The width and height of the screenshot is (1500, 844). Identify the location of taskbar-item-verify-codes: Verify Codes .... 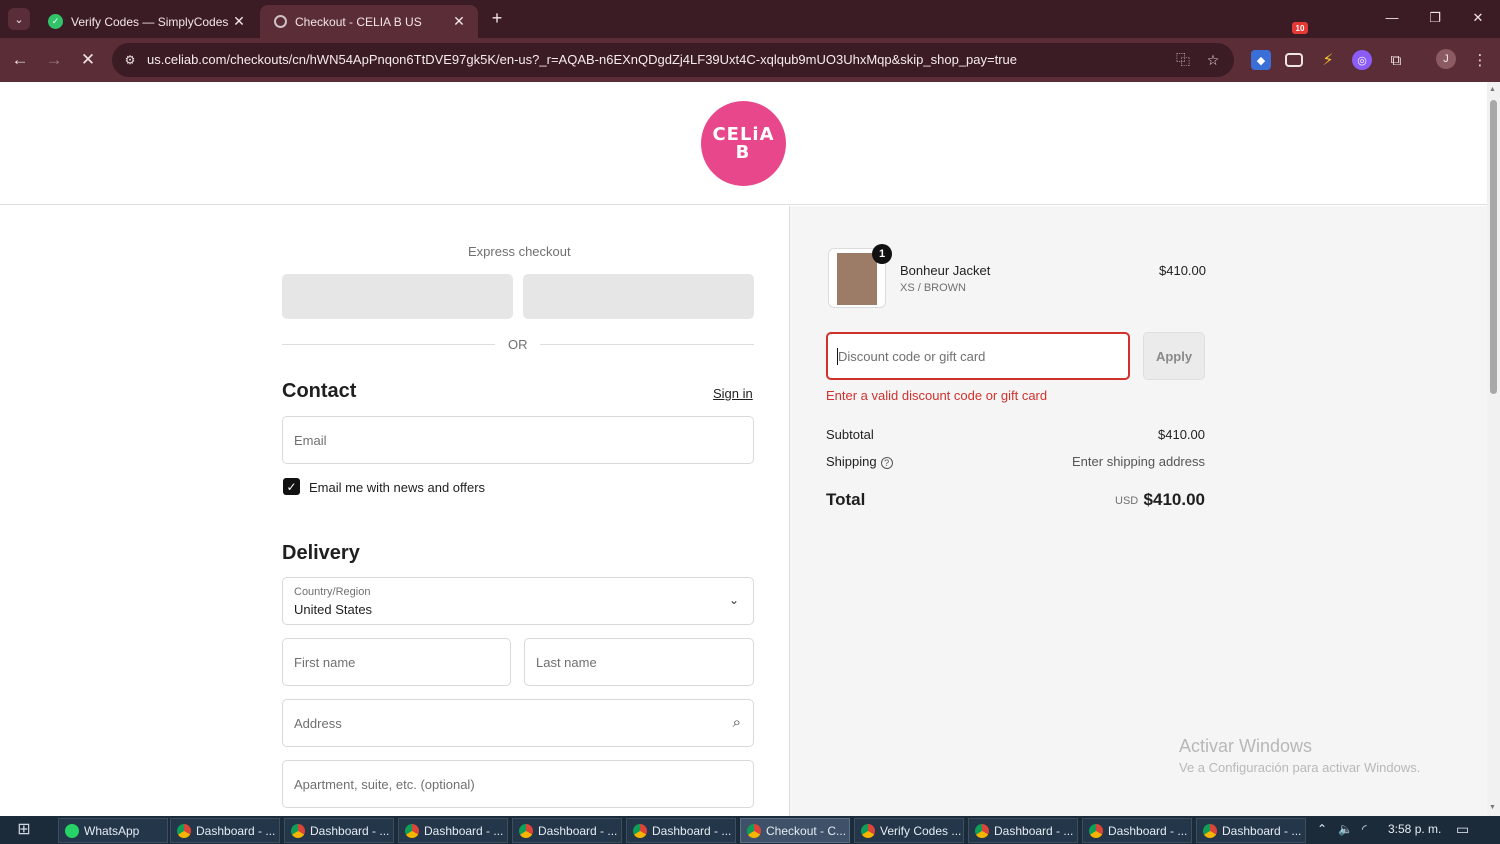
(909, 830).